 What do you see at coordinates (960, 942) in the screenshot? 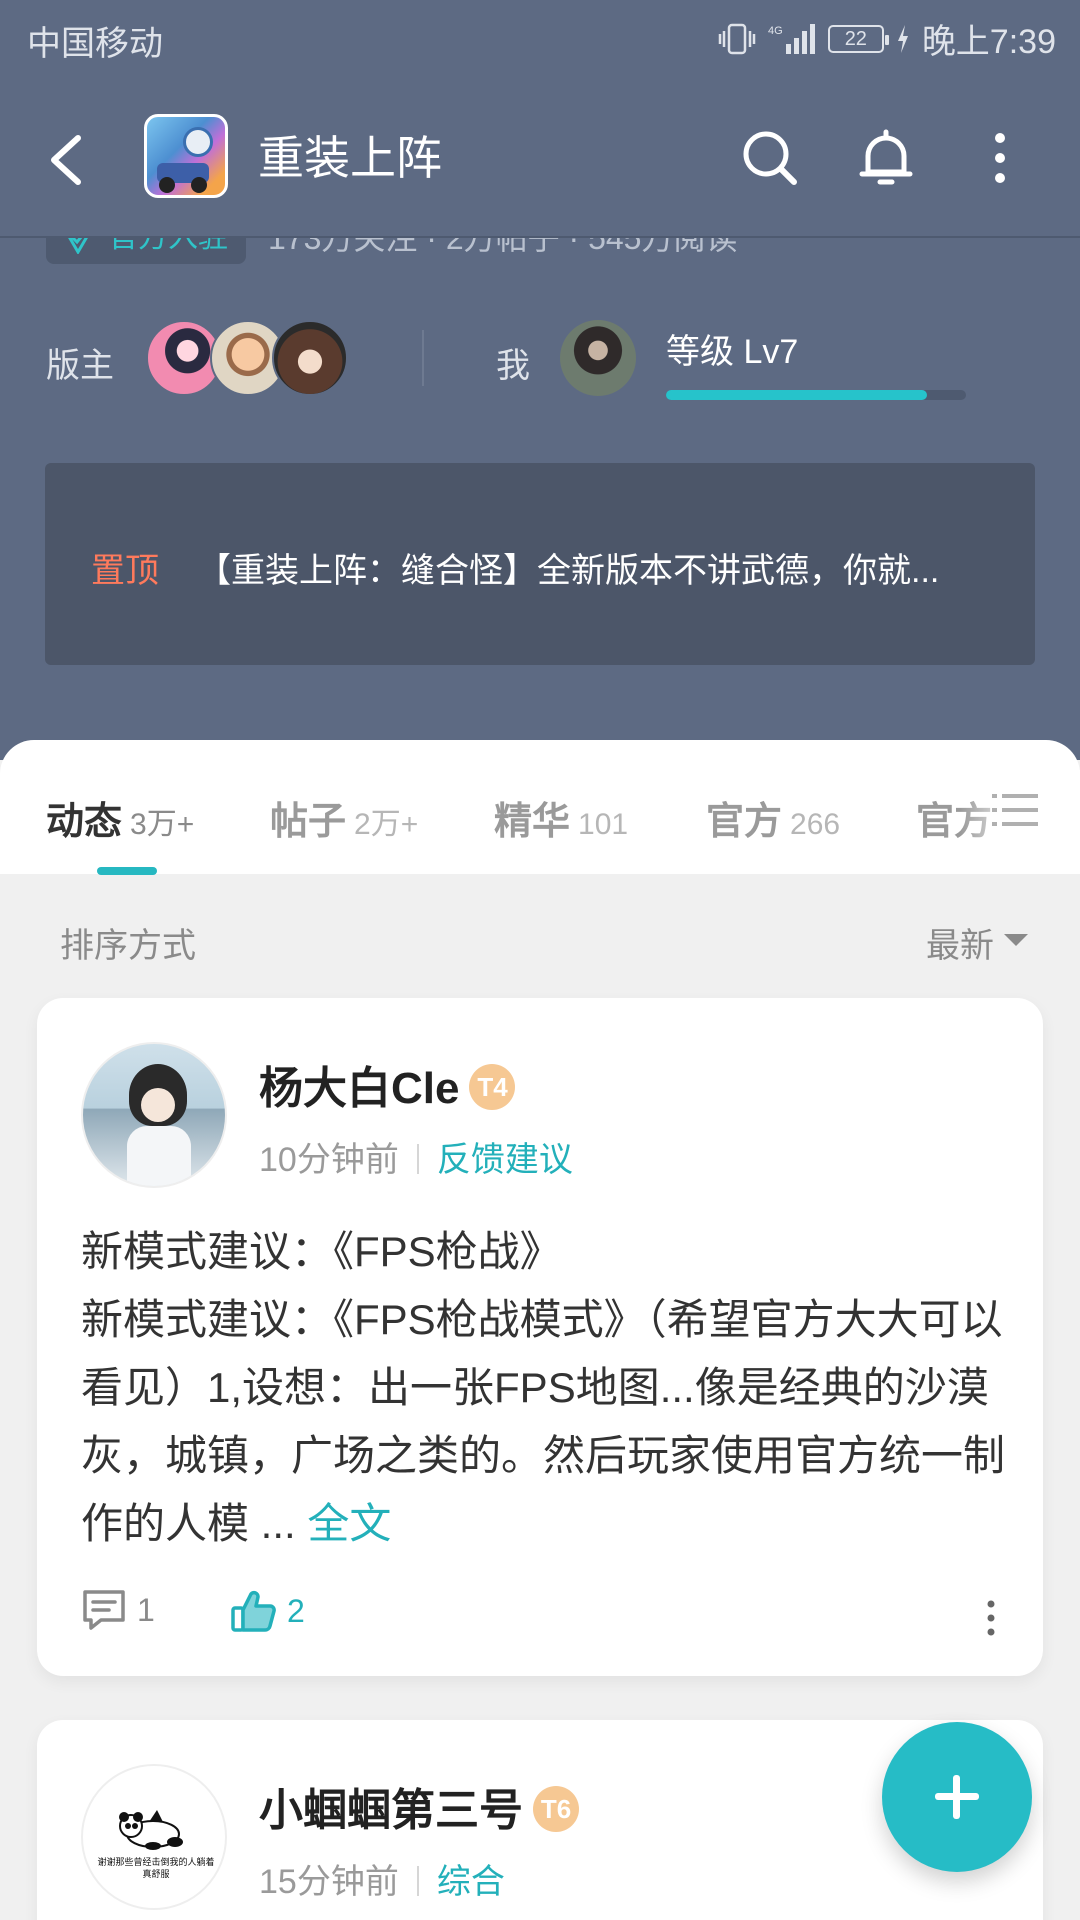
I see `sort-dropdown: 最新` at bounding box center [960, 942].